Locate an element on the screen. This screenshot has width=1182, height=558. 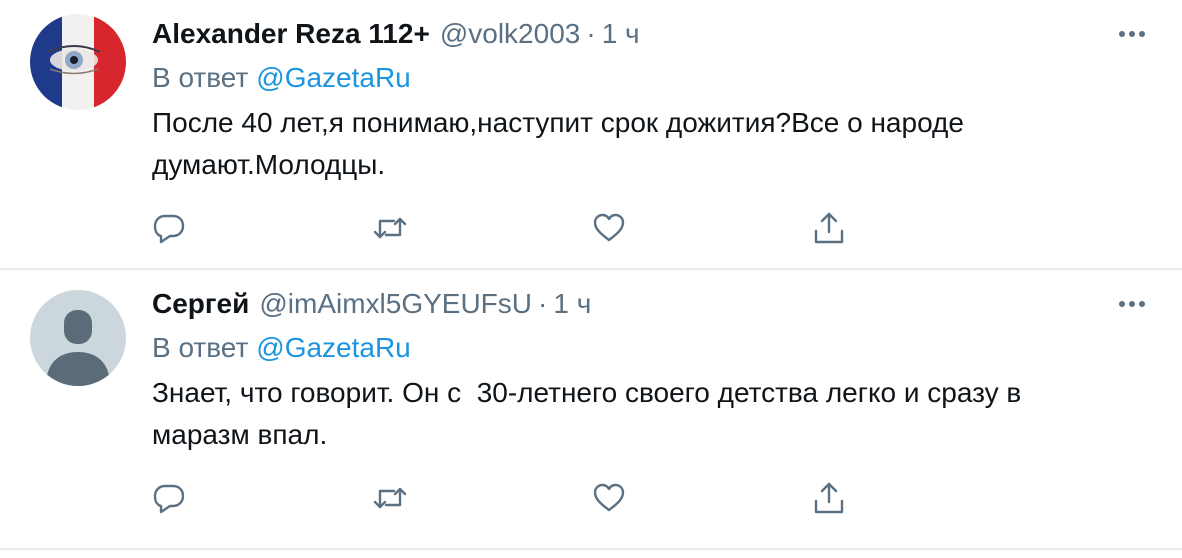
french-flag-eye-avatar is located at coordinates (78, 62).